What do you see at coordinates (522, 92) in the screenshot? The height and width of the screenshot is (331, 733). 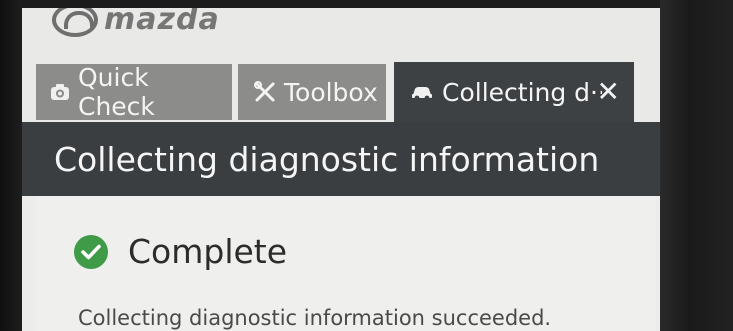 I see `tab-collecting-label: Collecting d··` at bounding box center [522, 92].